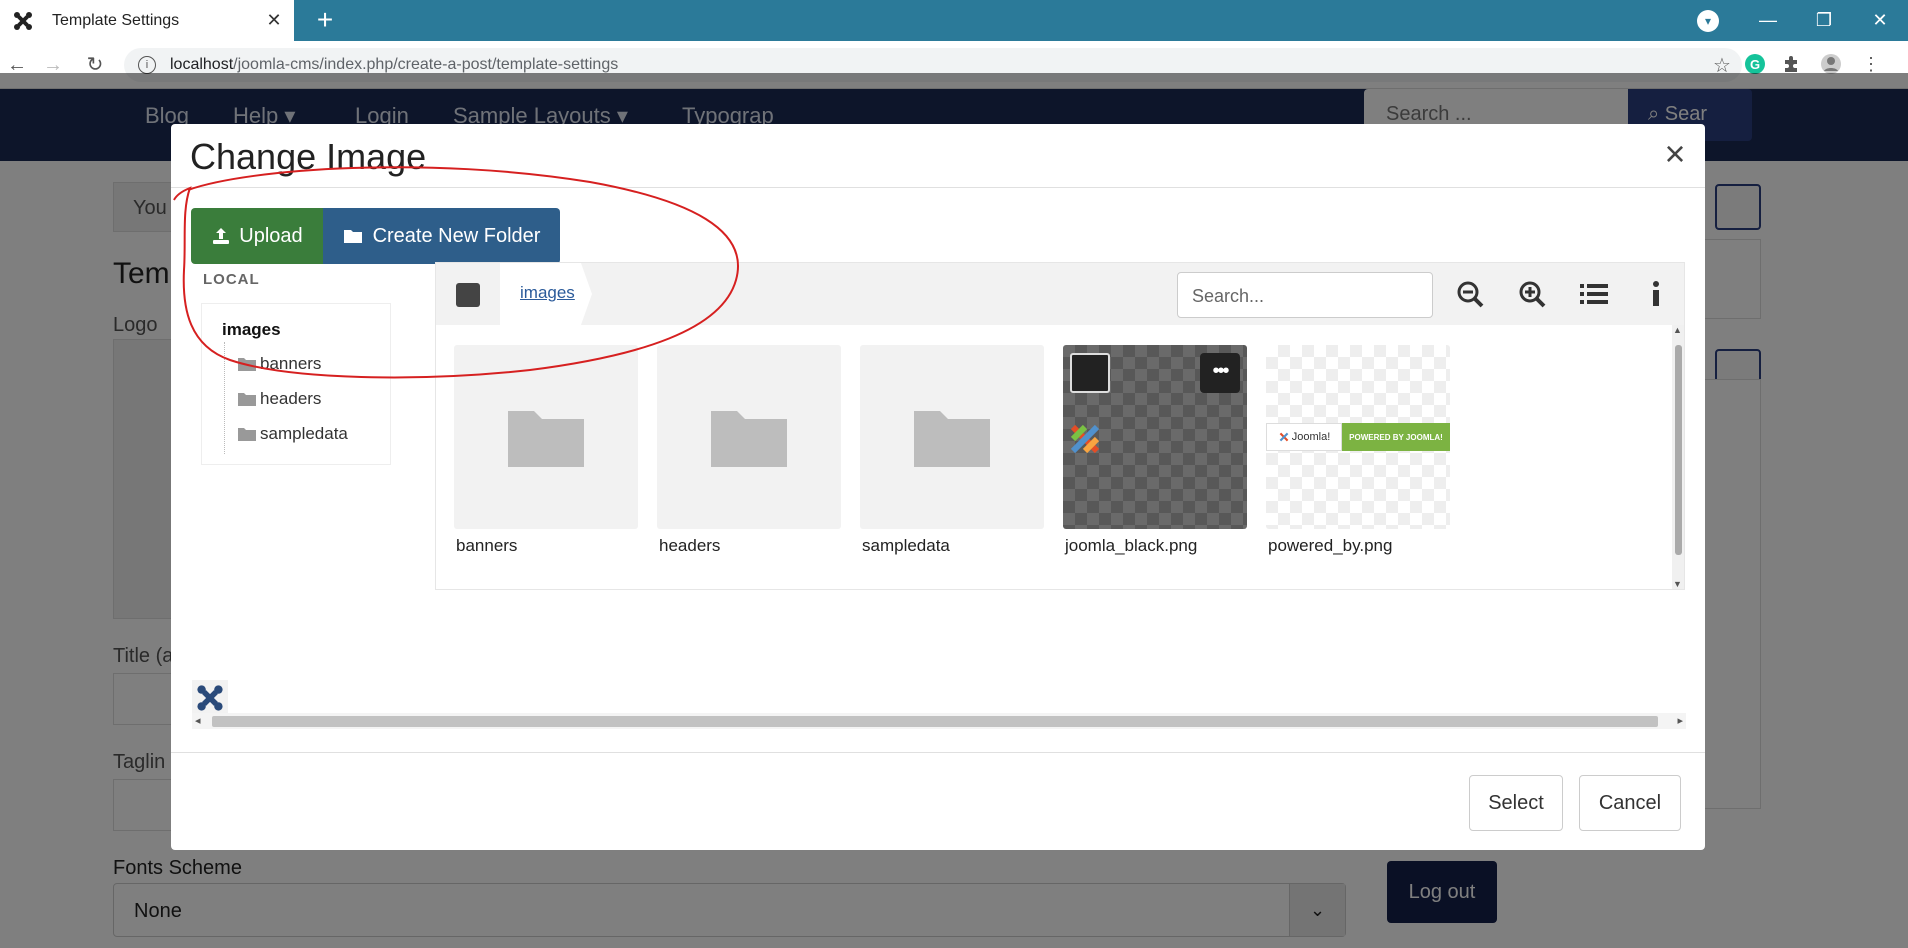 The width and height of the screenshot is (1908, 948). What do you see at coordinates (279, 364) in the screenshot?
I see `tree-item-banners: banners` at bounding box center [279, 364].